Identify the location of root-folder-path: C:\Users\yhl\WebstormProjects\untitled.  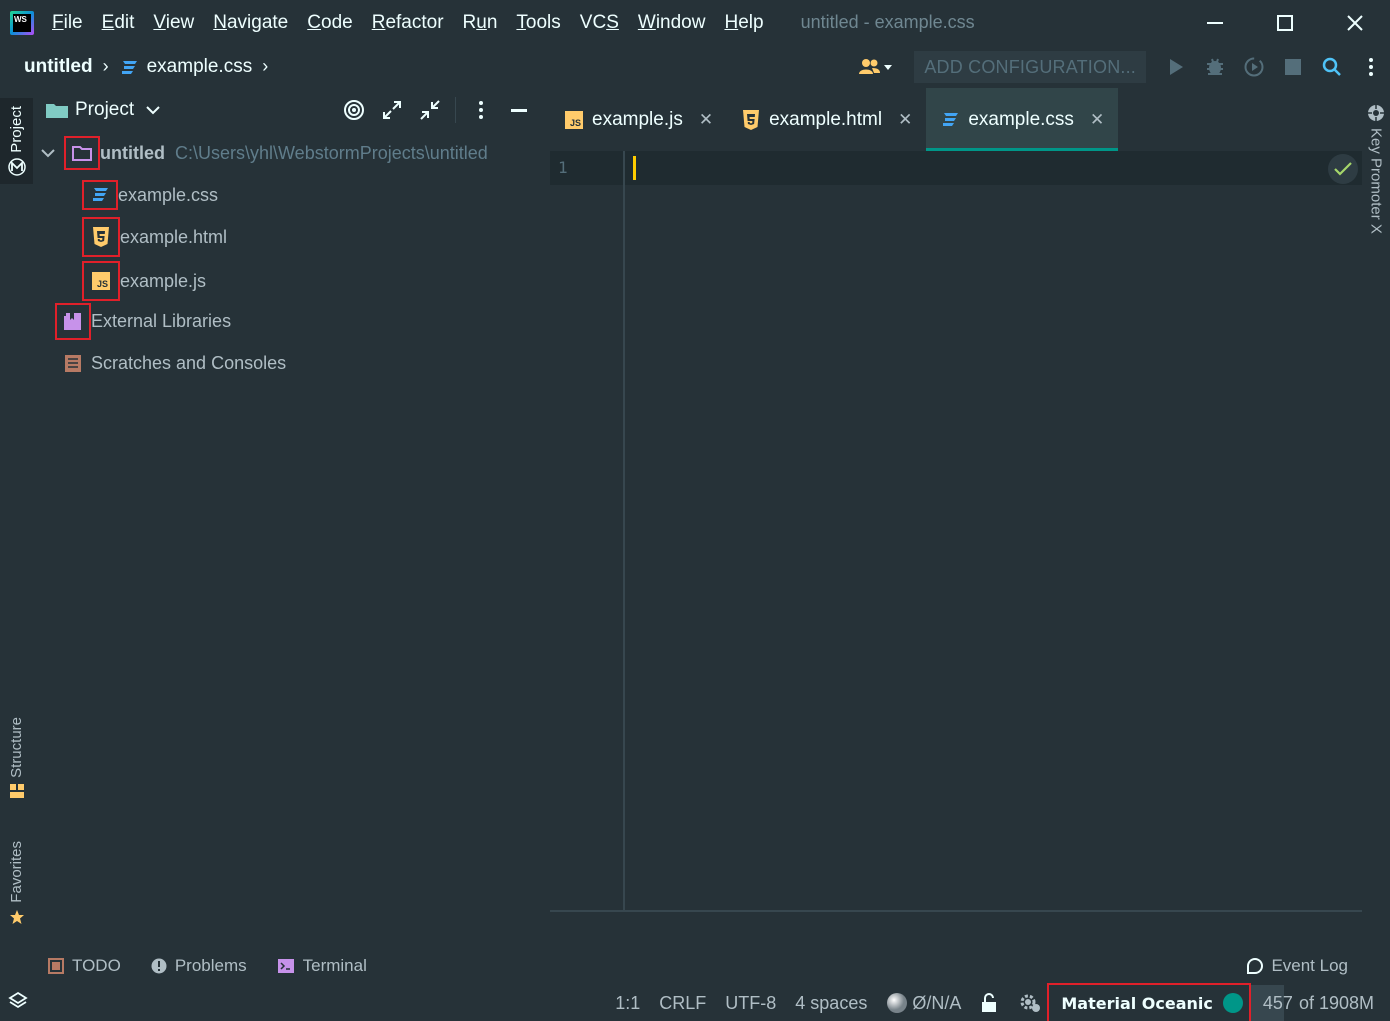
(331, 152).